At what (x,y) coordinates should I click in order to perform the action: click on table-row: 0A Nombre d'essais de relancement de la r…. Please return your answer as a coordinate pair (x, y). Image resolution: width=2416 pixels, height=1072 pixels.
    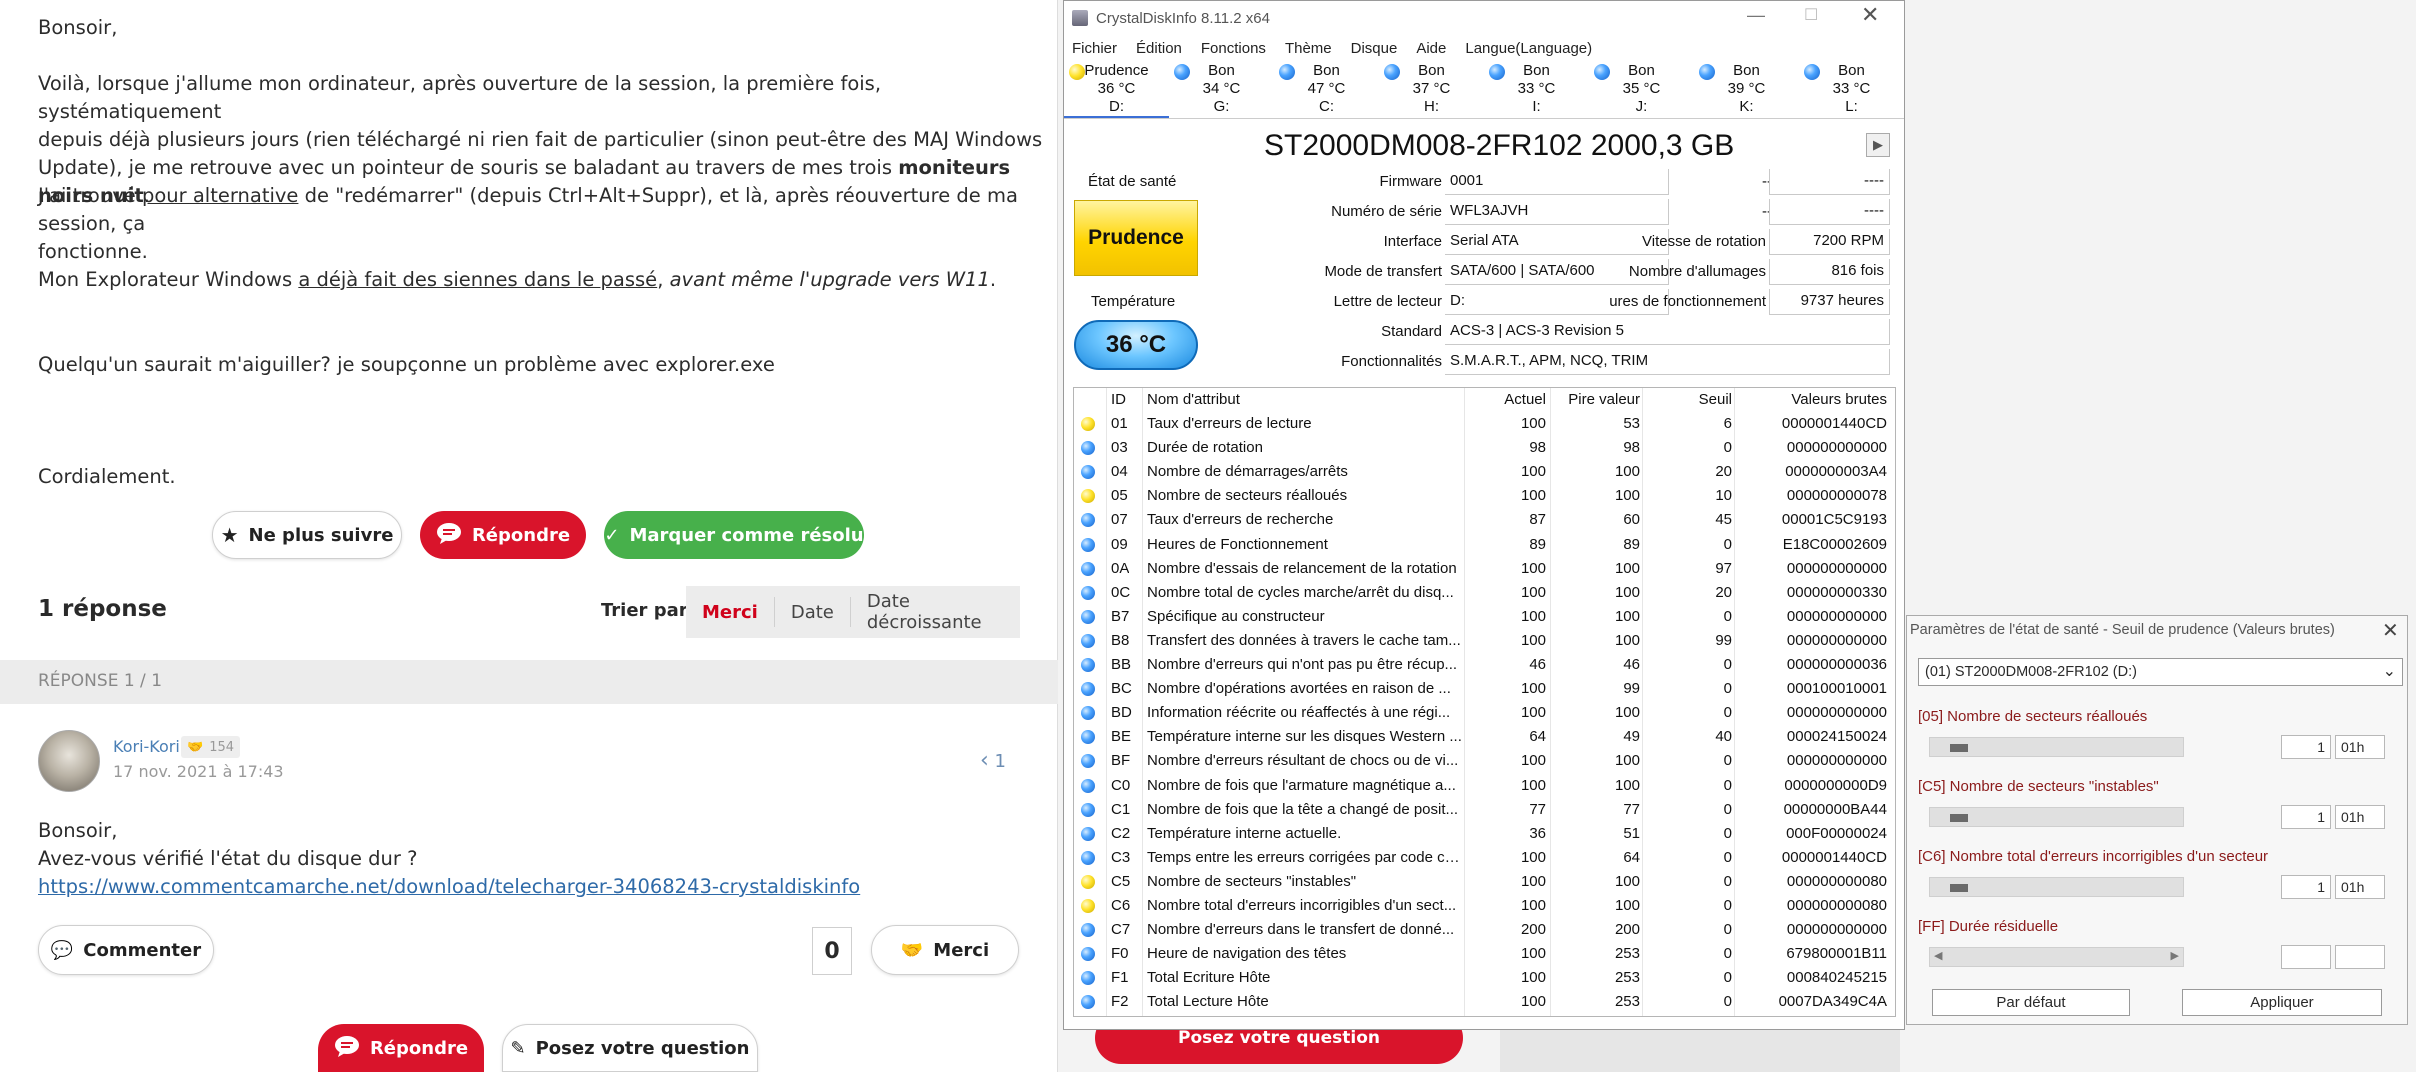
    Looking at the image, I should click on (1484, 569).